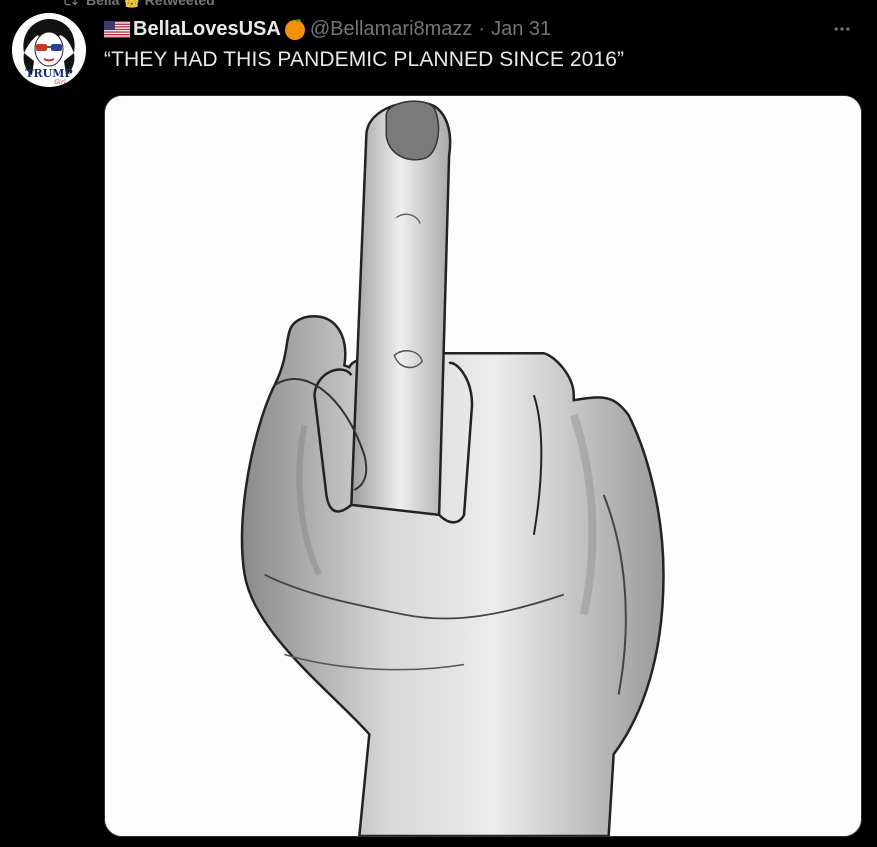 This screenshot has width=877, height=847. I want to click on author-name: BellaLovesUSA, so click(207, 29).